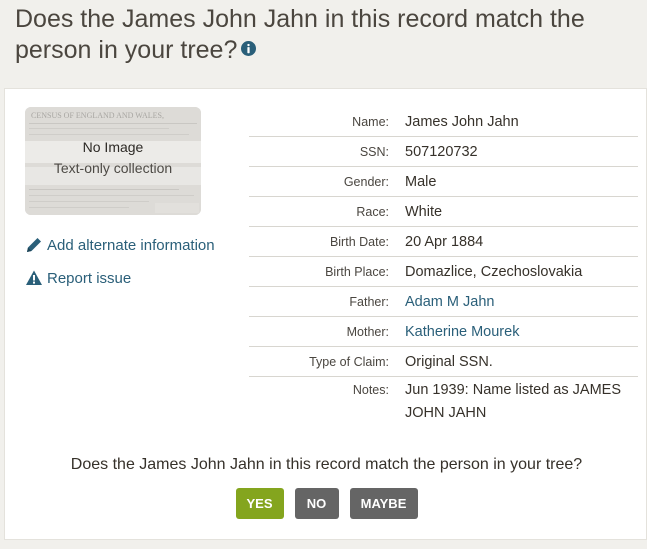 Image resolution: width=647 pixels, height=549 pixels. What do you see at coordinates (374, 151) in the screenshot?
I see `field-label: SSN:` at bounding box center [374, 151].